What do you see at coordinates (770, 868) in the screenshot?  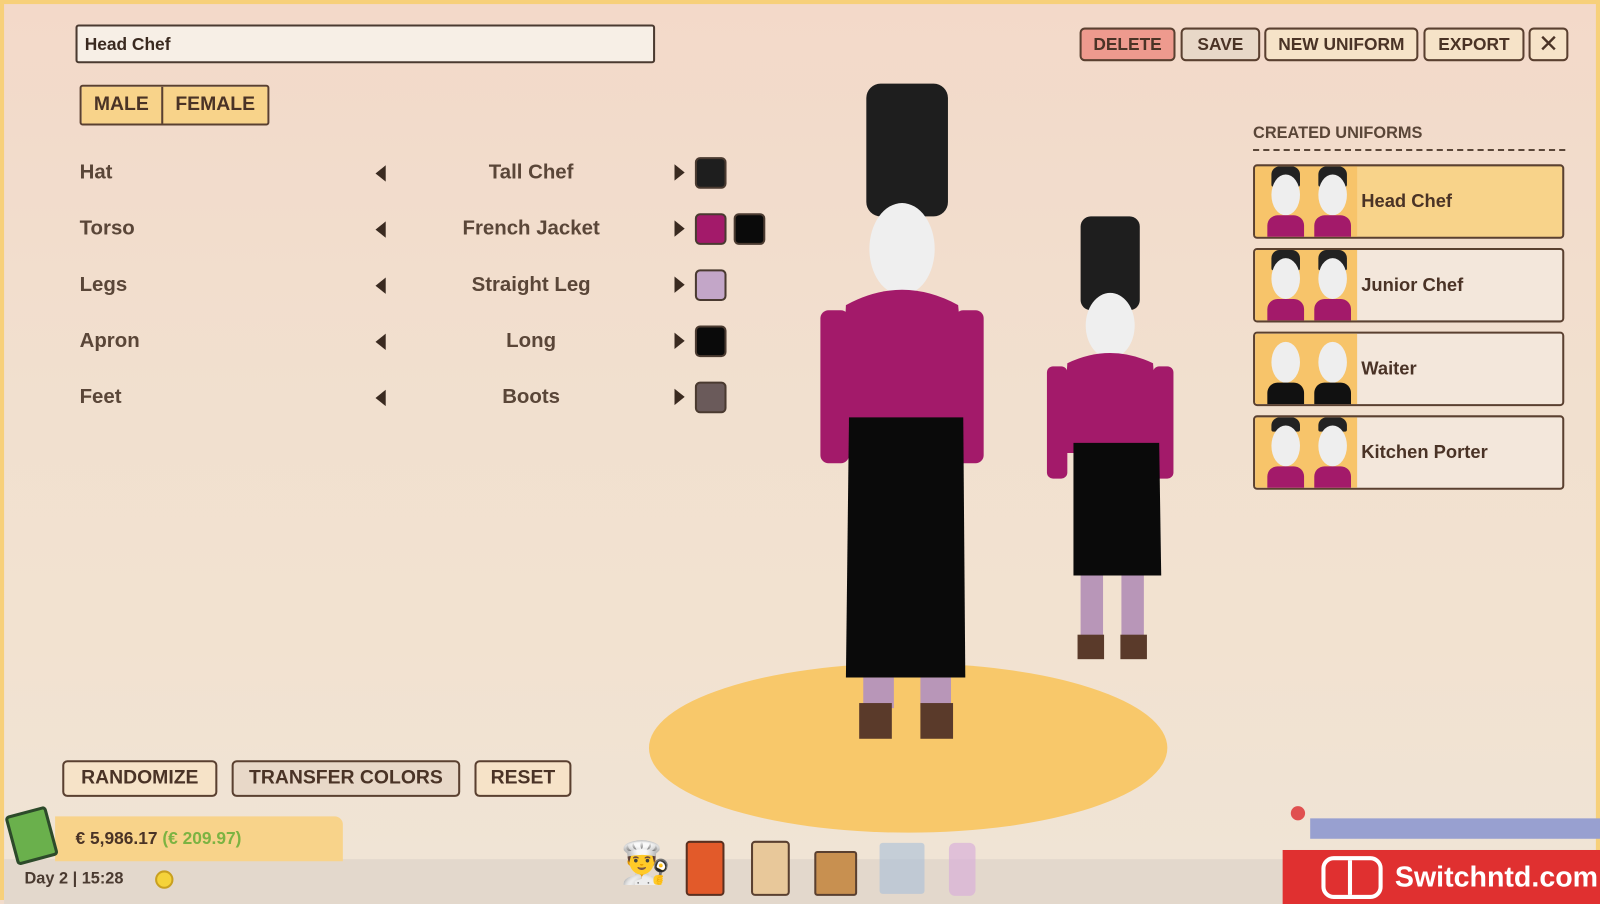 I see `recipes-icon` at bounding box center [770, 868].